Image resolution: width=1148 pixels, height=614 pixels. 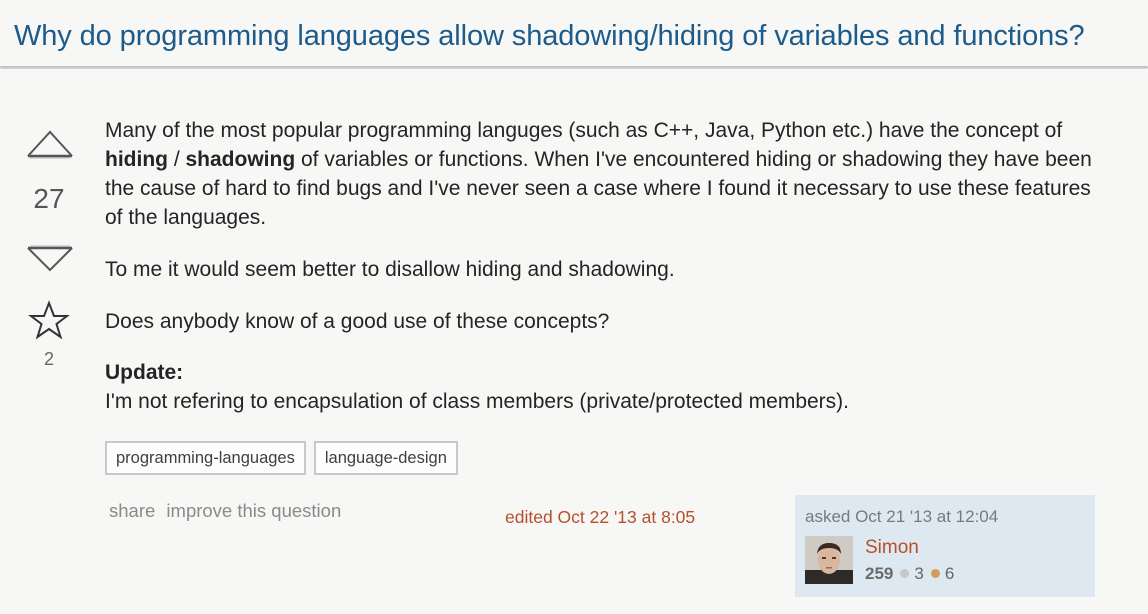 I want to click on post-menu: share improve this question, so click(x=228, y=511).